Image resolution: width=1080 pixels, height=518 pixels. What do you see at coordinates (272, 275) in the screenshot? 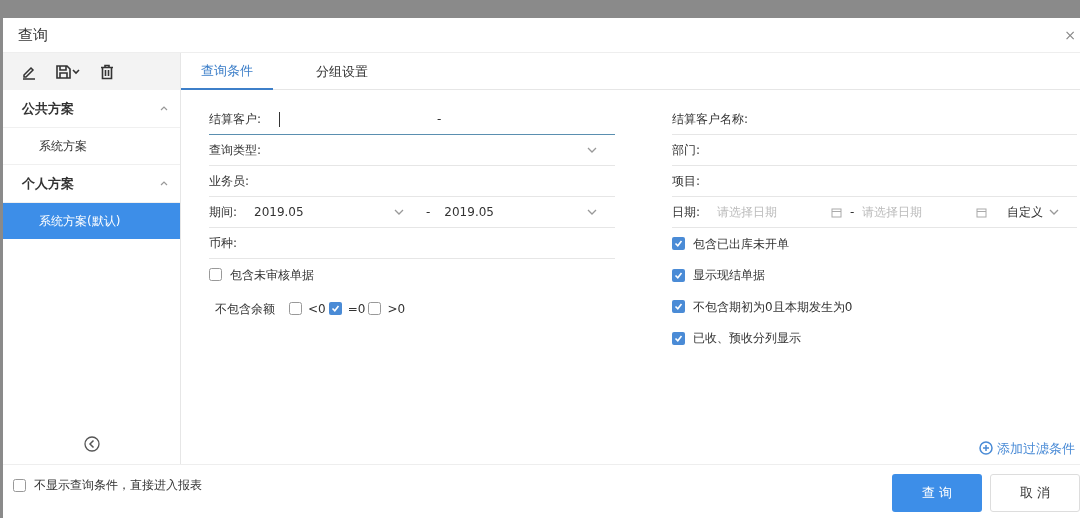
I see `checkbox-label: 包含未审核单据` at bounding box center [272, 275].